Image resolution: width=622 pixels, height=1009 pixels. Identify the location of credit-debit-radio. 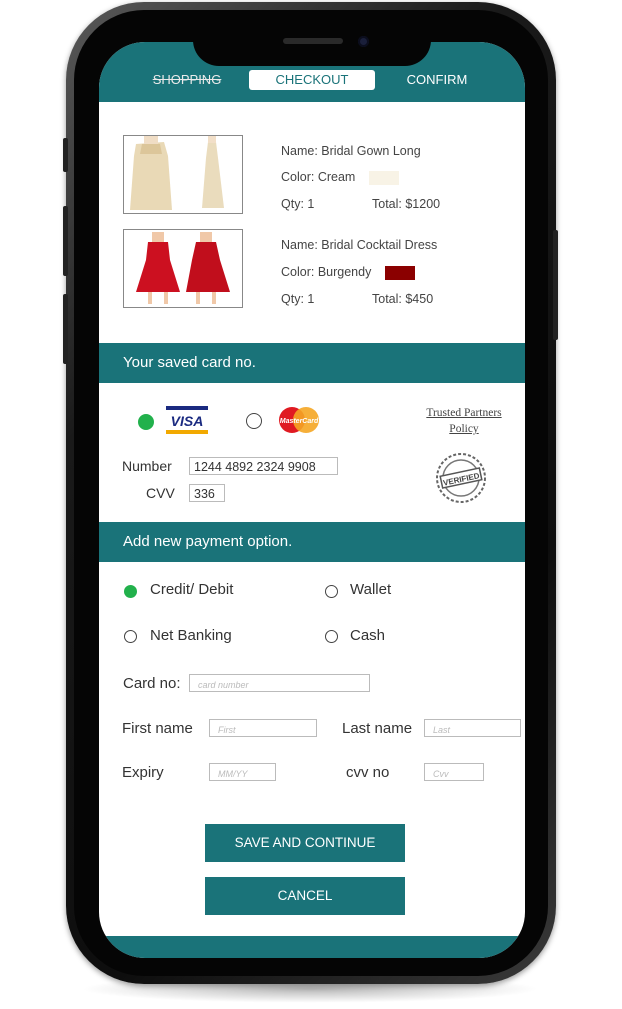
(130, 591).